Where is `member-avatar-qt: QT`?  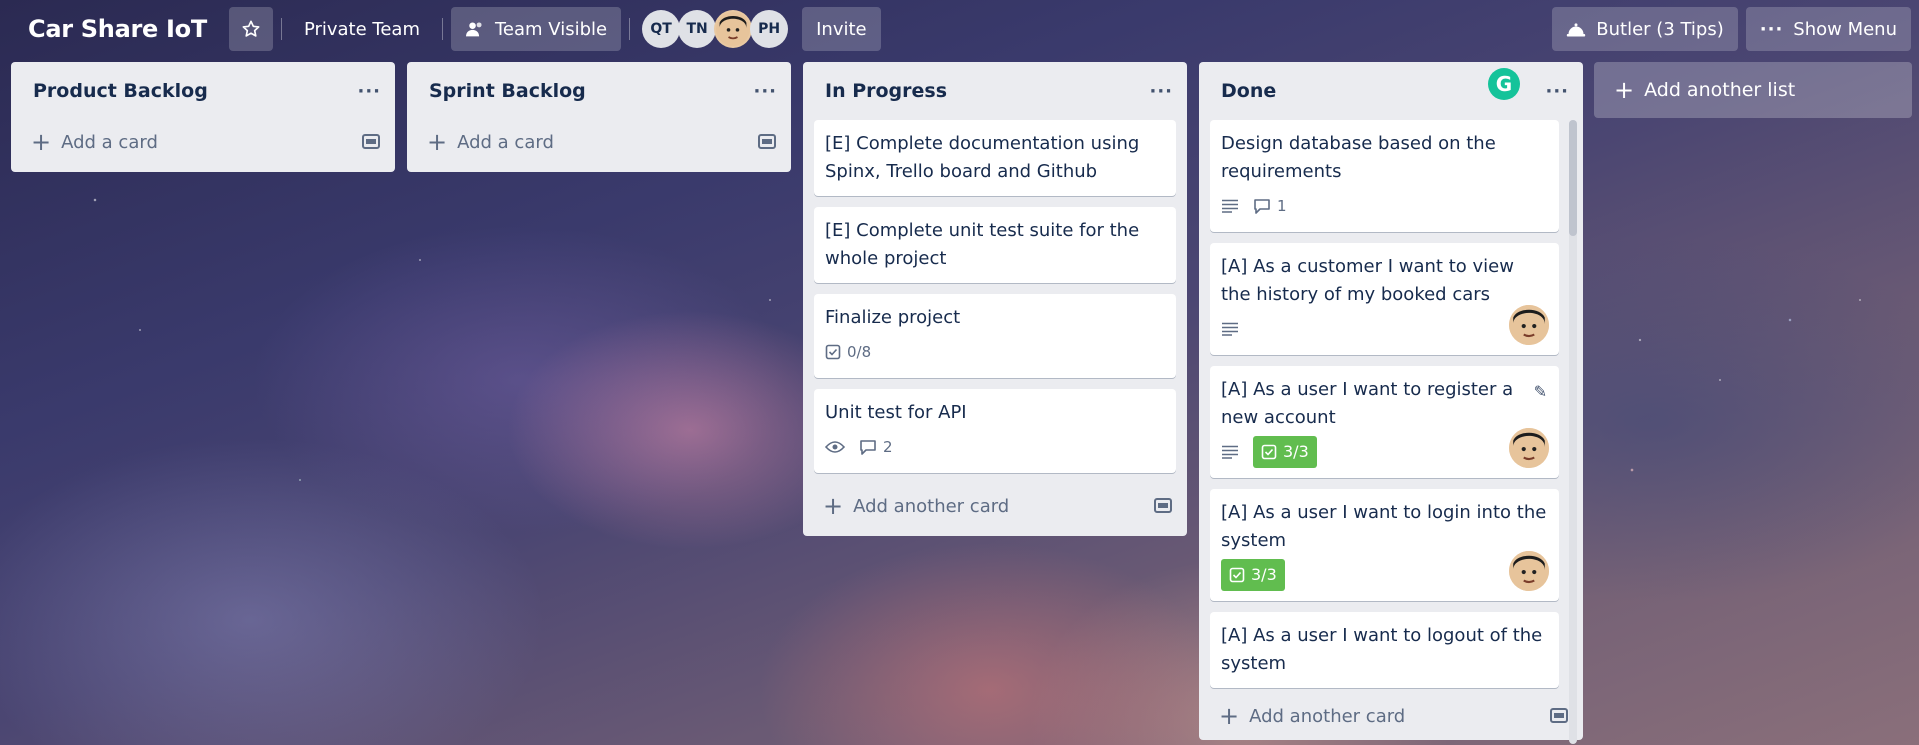 member-avatar-qt: QT is located at coordinates (661, 29).